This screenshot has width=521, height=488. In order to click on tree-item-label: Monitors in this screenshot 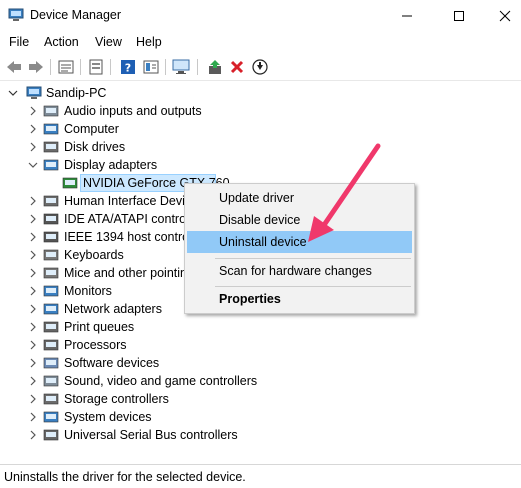, I will do `click(88, 291)`.